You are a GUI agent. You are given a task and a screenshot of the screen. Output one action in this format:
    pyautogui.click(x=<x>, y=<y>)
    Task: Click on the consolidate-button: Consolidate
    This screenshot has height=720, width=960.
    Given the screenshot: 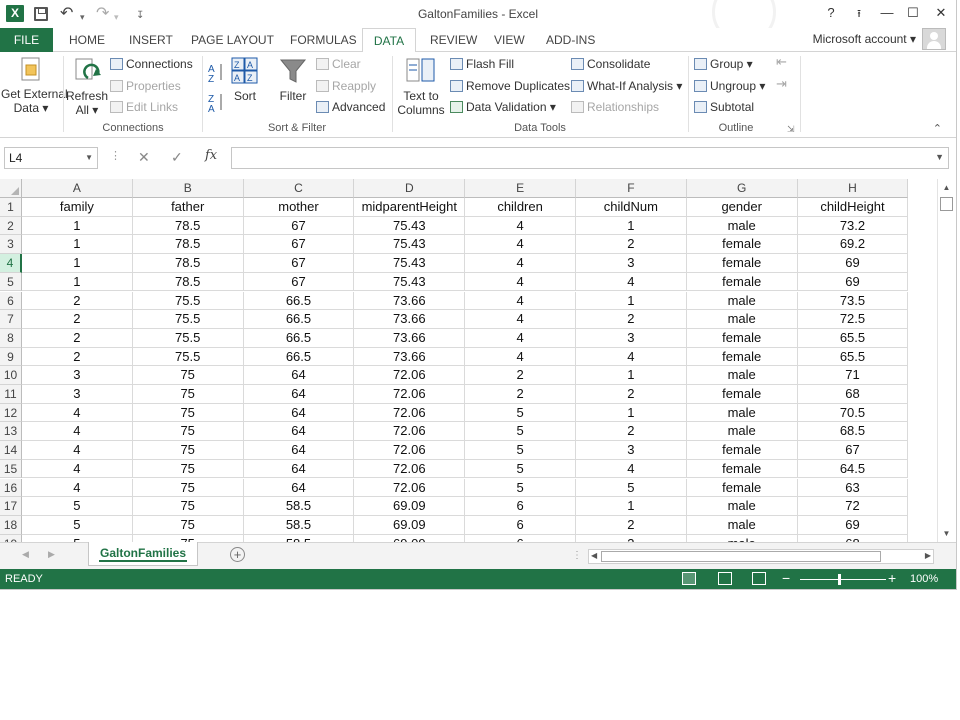 What is the action you would take?
    pyautogui.click(x=610, y=64)
    